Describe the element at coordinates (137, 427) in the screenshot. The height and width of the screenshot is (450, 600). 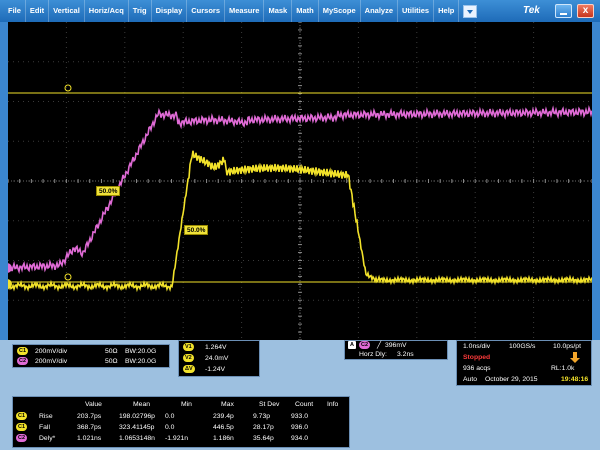
I see `row-mean: 323.41145p` at that location.